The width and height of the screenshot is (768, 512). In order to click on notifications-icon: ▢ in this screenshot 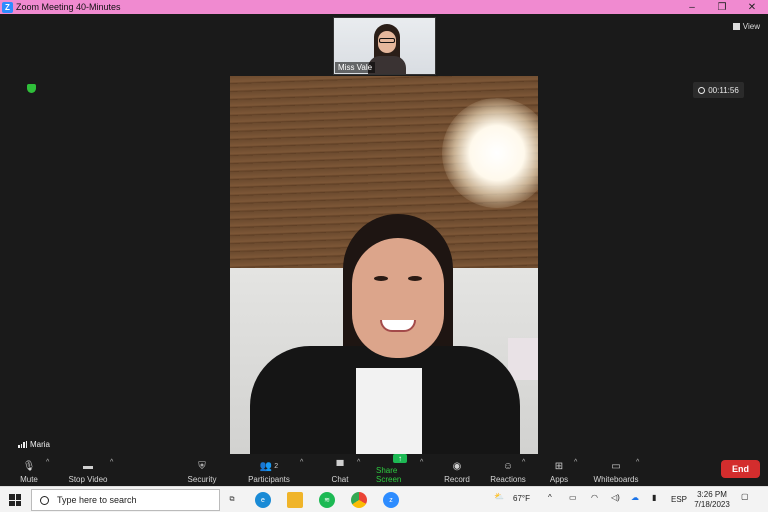, I will do `click(745, 496)`.